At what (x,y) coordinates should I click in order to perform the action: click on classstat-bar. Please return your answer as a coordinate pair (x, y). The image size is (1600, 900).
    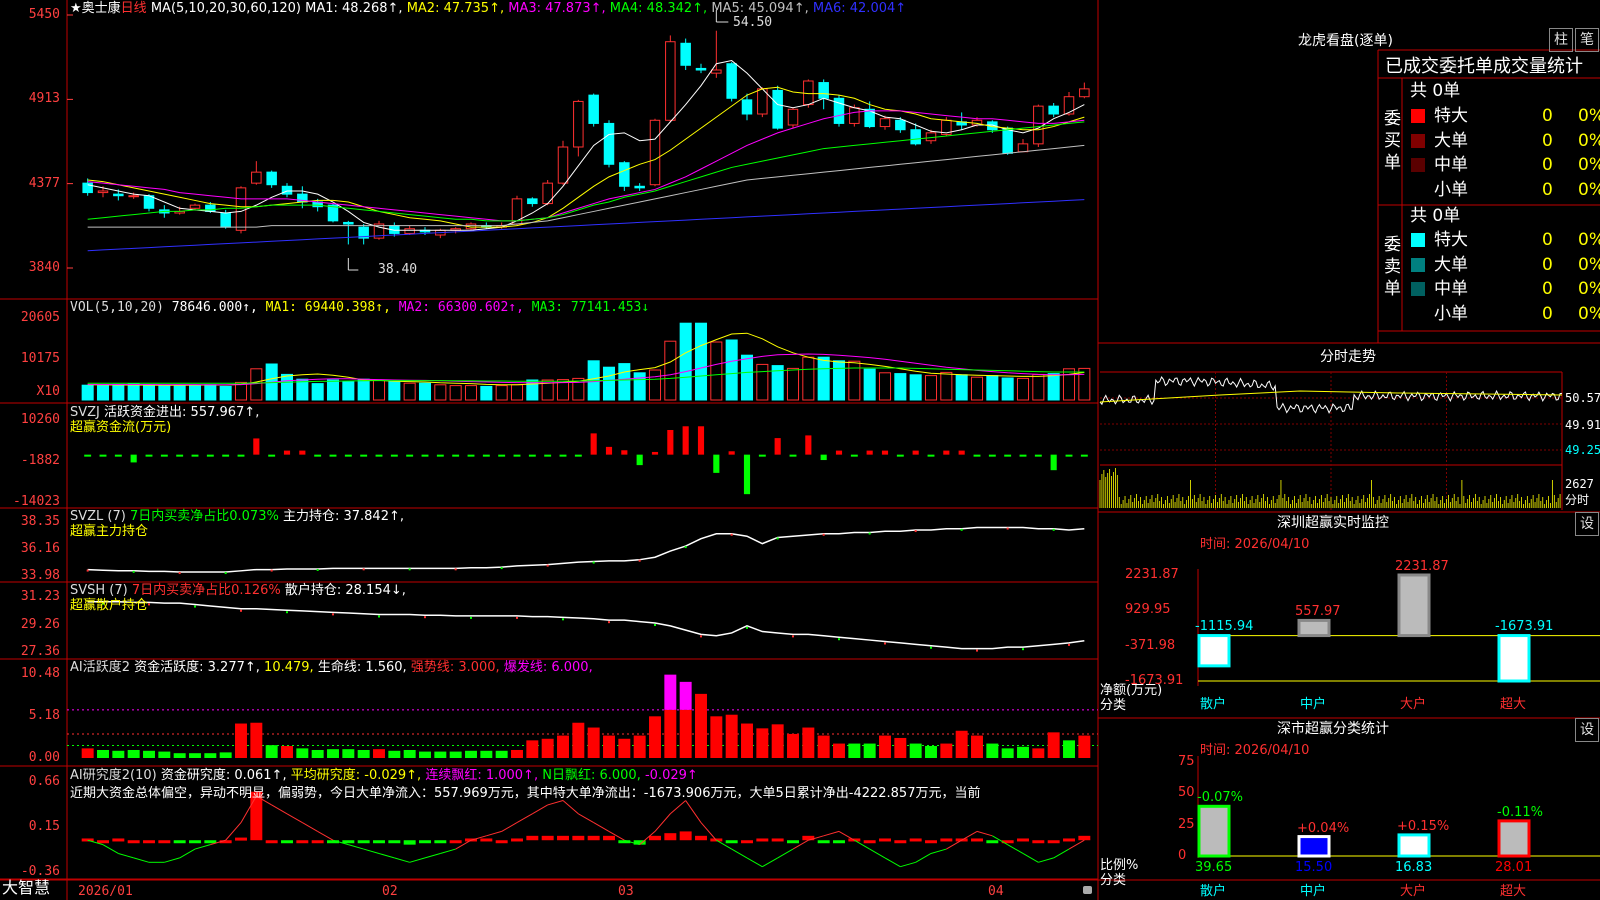
    Looking at the image, I should click on (1314, 846).